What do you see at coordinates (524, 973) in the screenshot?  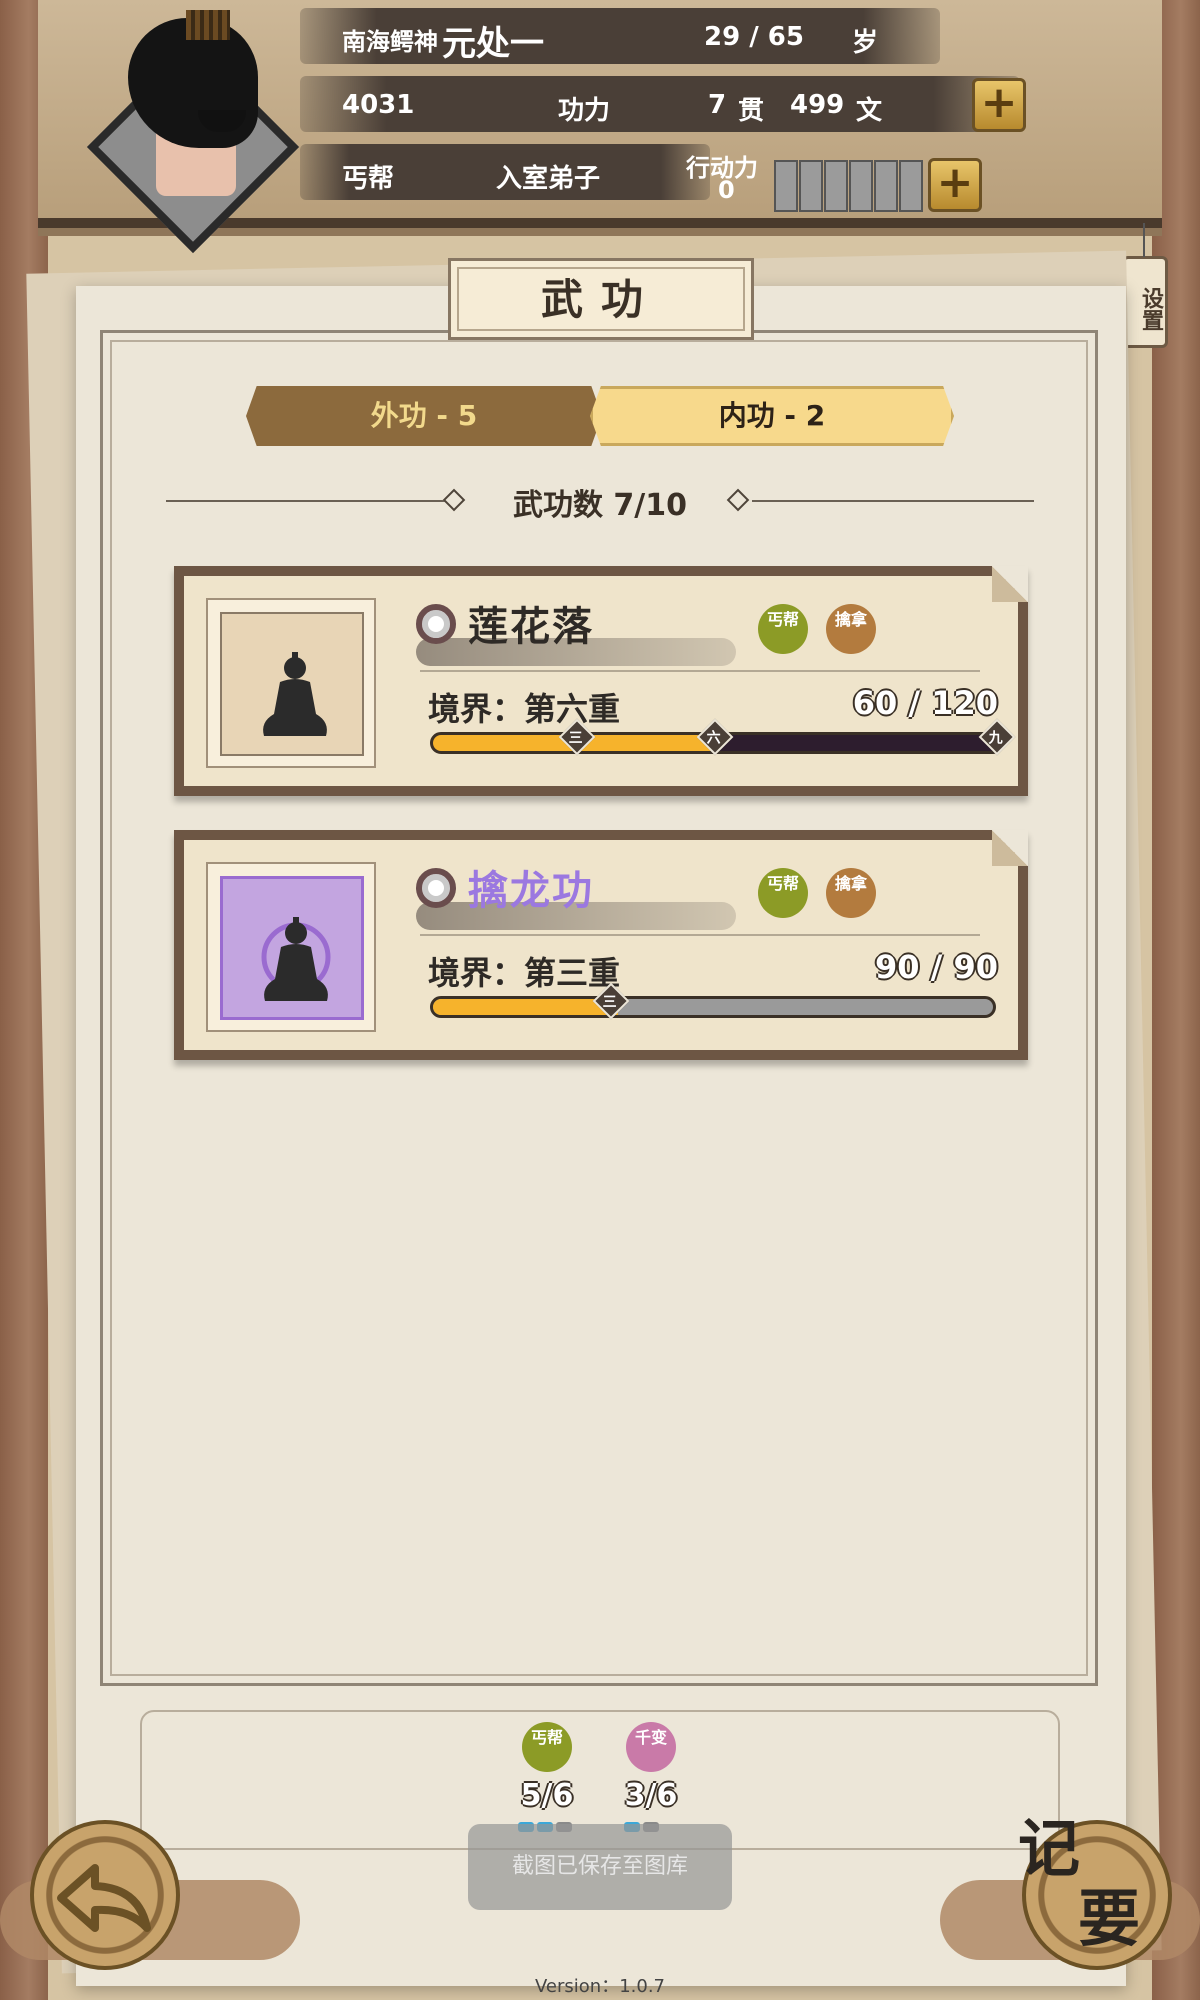 I see `skill-realm: 境界：第三重` at bounding box center [524, 973].